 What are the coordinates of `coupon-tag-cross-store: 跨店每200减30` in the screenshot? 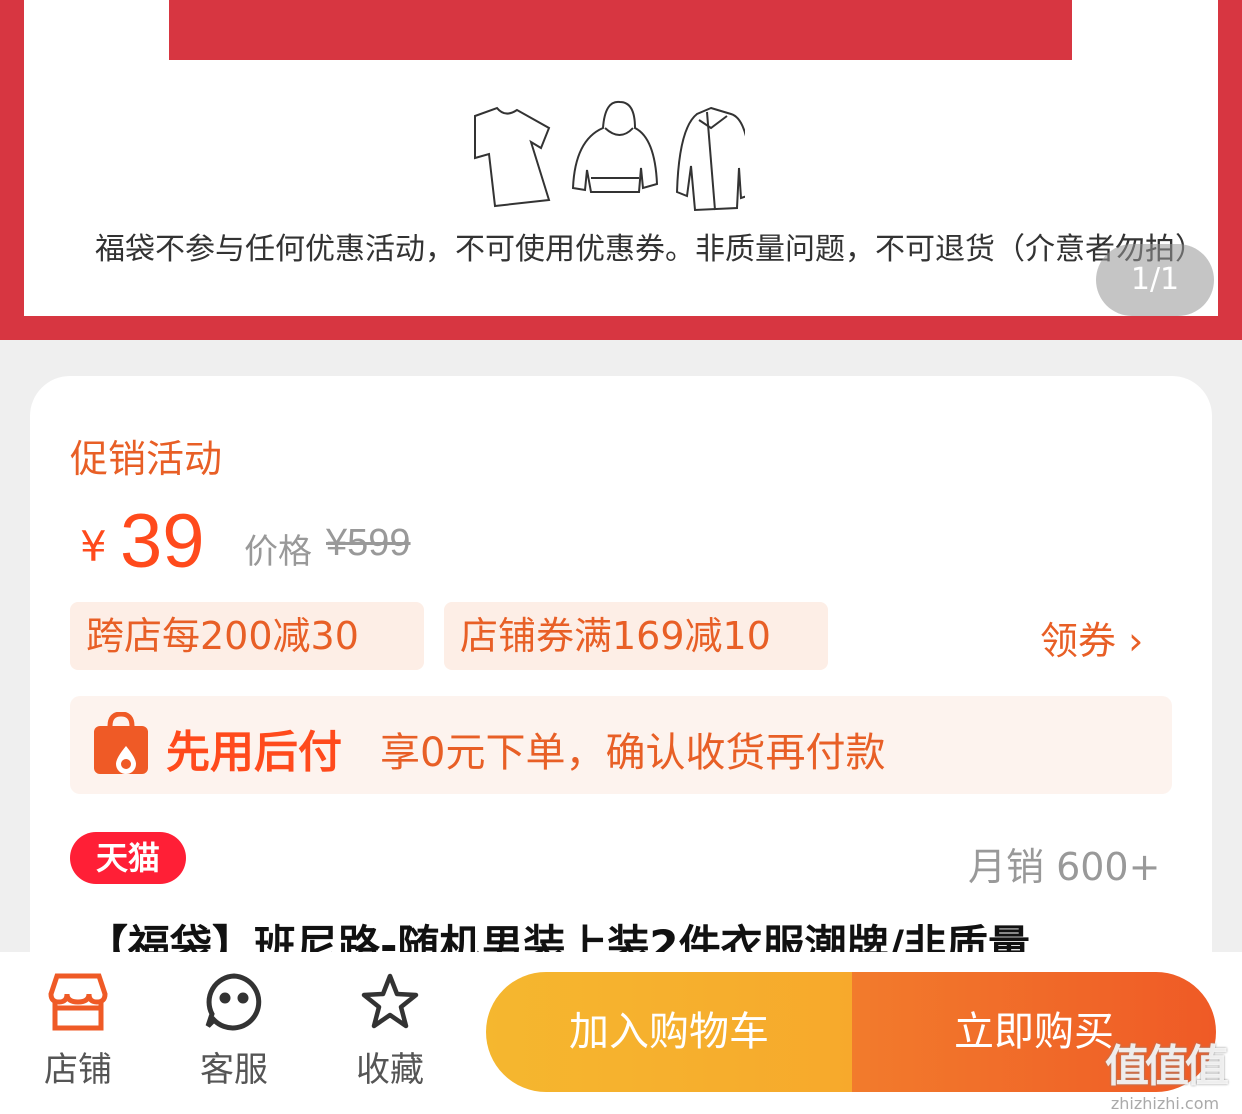 It's located at (247, 636).